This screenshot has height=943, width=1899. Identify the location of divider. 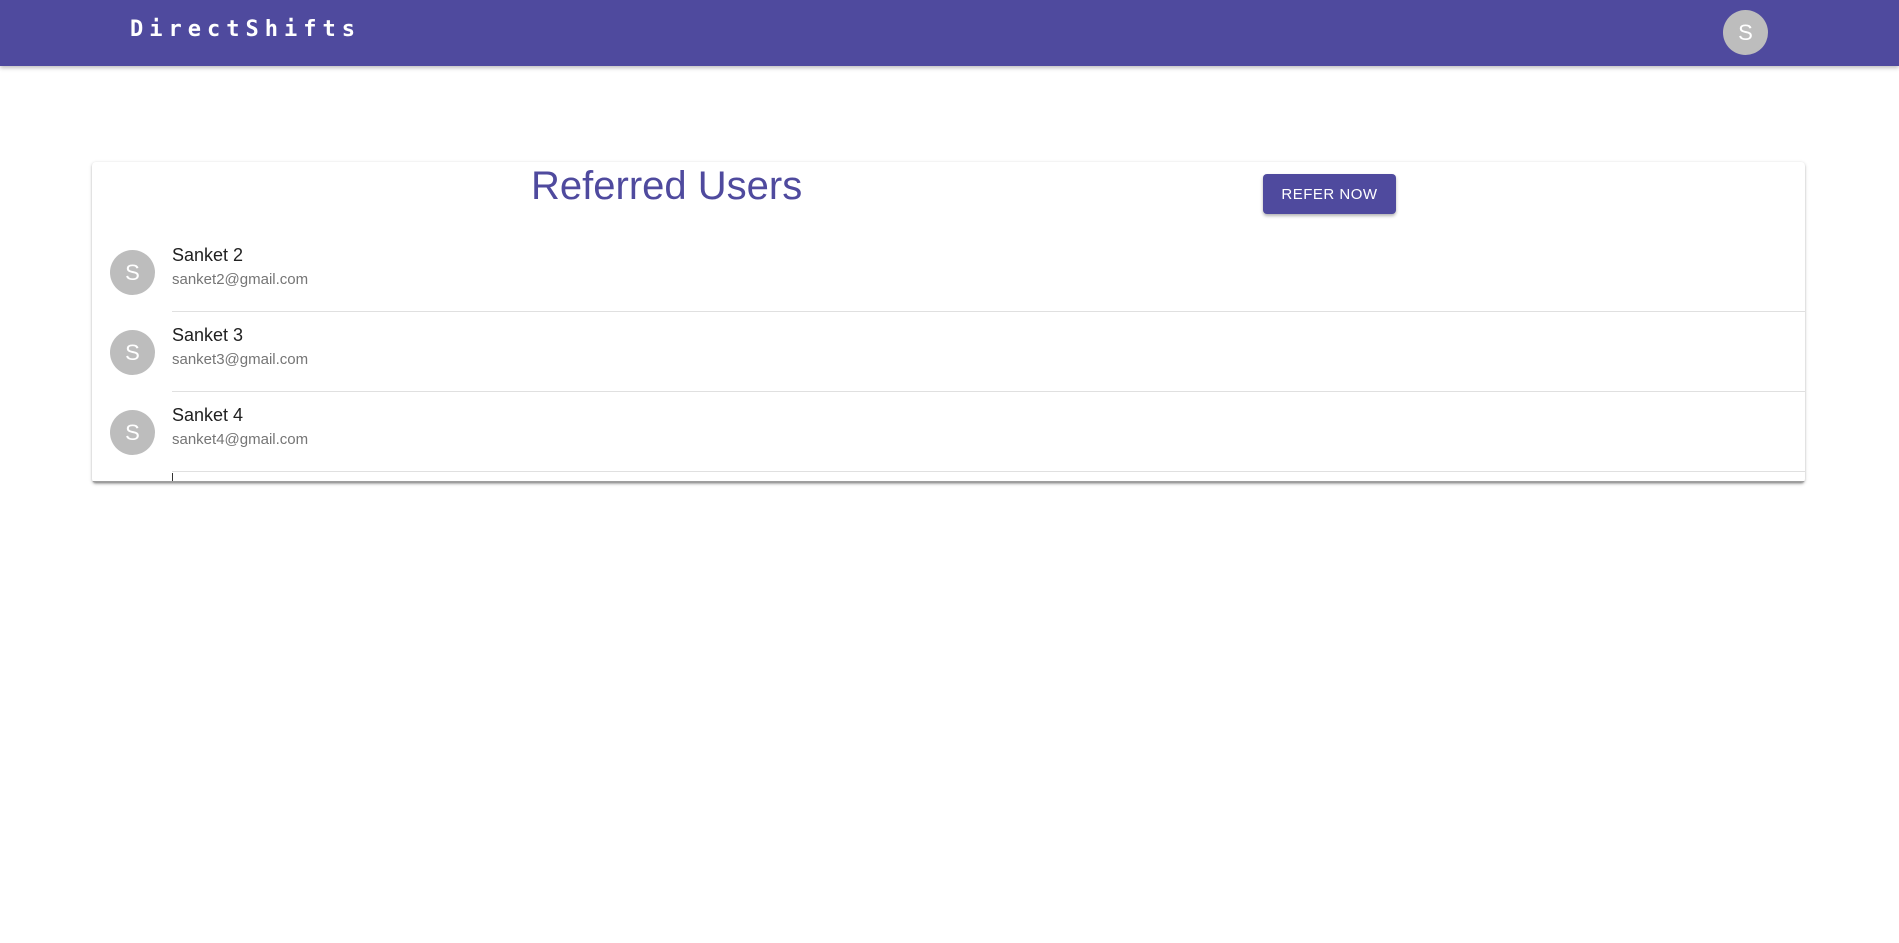
(988, 471).